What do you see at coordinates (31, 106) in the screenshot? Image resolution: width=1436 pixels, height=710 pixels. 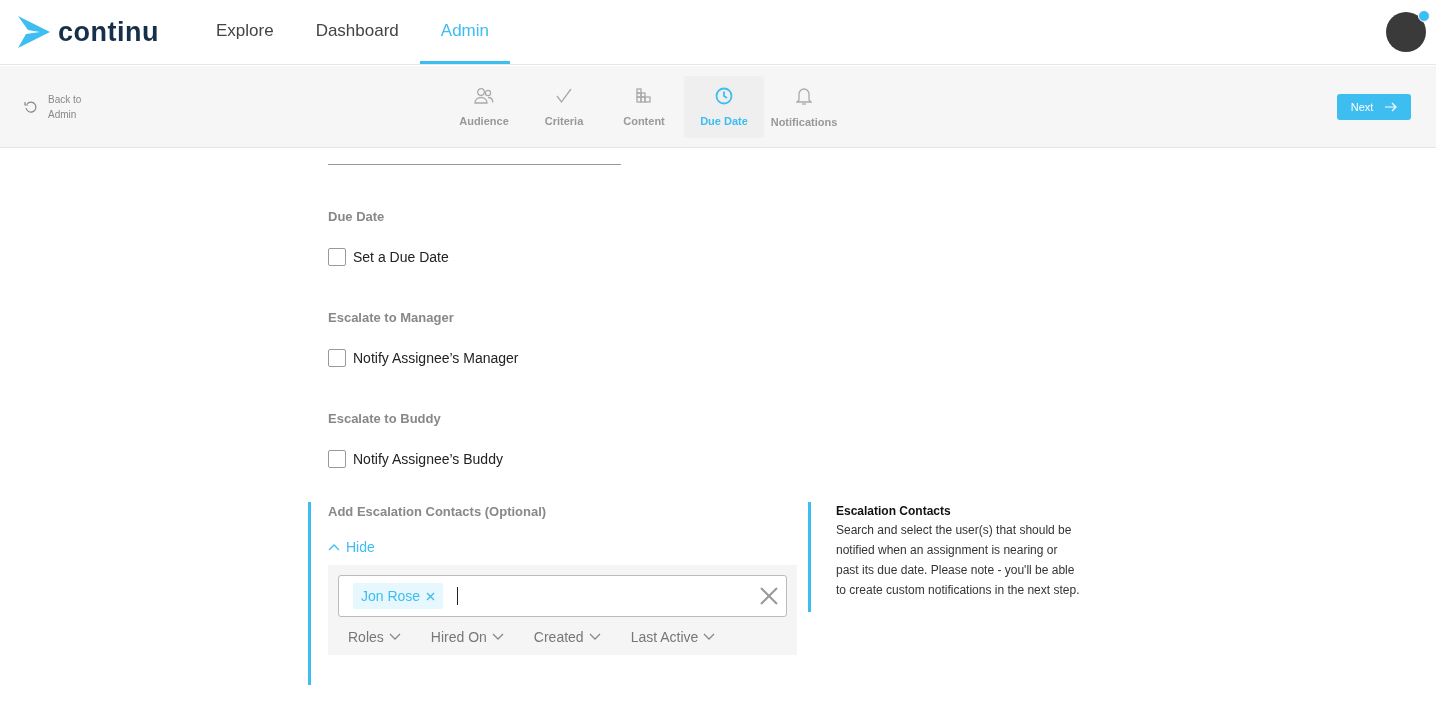 I see `undo-icon` at bounding box center [31, 106].